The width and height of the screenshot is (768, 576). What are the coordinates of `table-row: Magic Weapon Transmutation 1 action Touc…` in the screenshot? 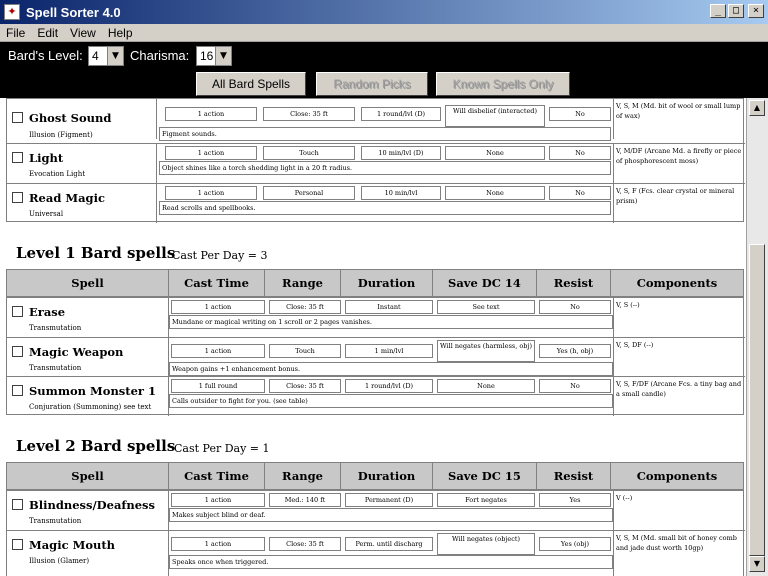 It's located at (376, 356).